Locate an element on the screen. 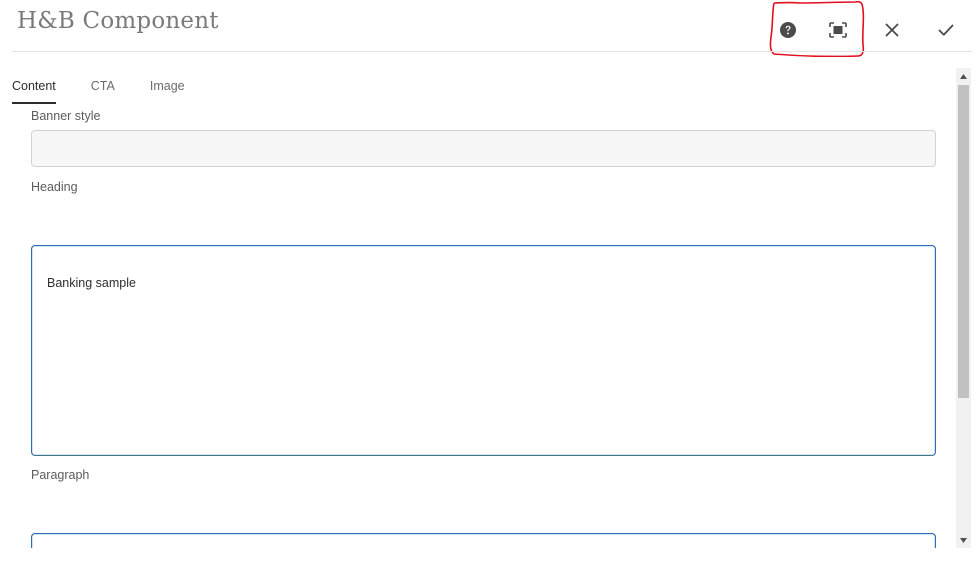 The image size is (979, 562). help-button is located at coordinates (788, 30).